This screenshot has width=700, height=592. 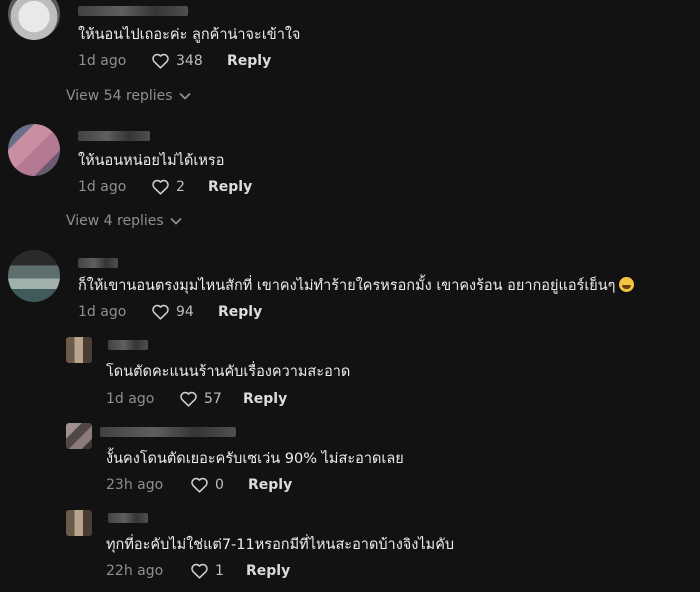 I want to click on like-button: 57, so click(x=211, y=398).